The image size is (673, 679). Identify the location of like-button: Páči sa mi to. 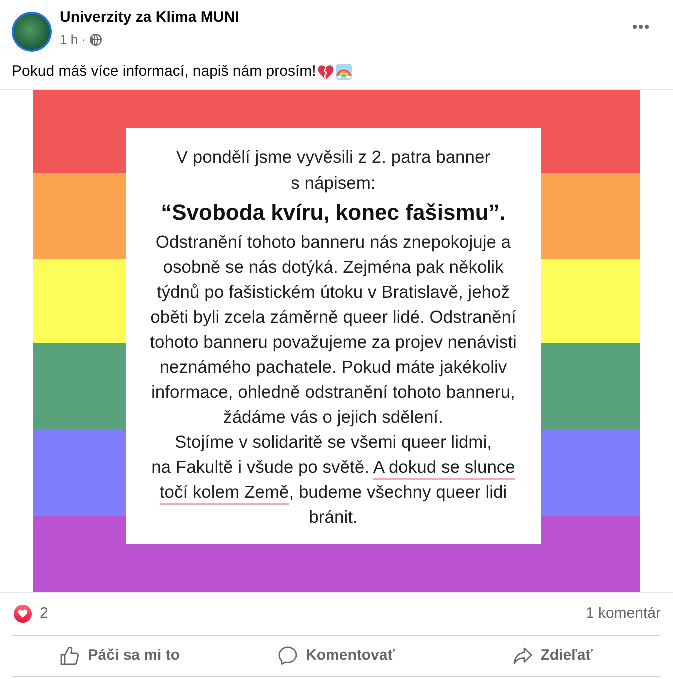
(120, 656).